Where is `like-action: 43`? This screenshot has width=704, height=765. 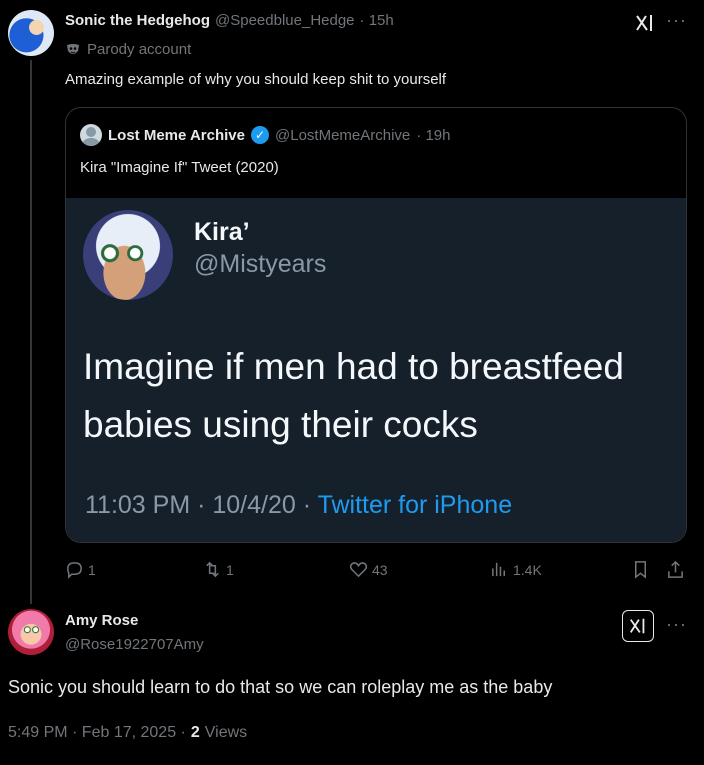 like-action: 43 is located at coordinates (368, 569).